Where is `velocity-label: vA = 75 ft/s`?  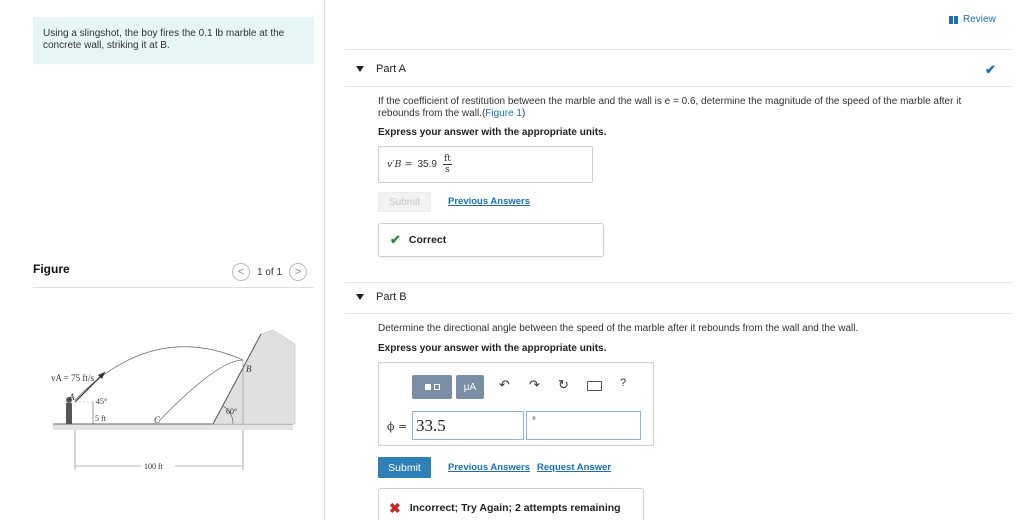 velocity-label: vA = 75 ft/s is located at coordinates (72, 378).